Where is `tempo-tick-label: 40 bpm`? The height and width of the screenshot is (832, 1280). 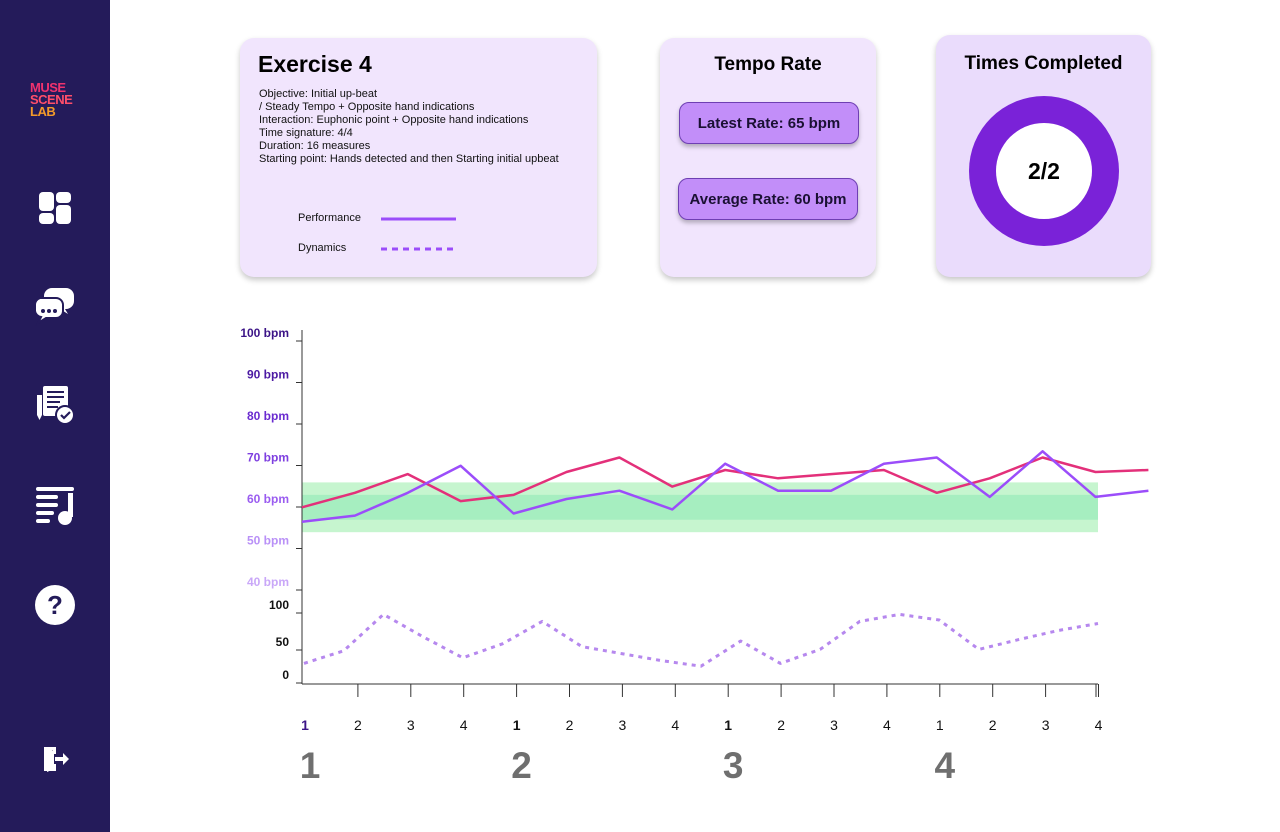
tempo-tick-label: 40 bpm is located at coordinates (268, 582).